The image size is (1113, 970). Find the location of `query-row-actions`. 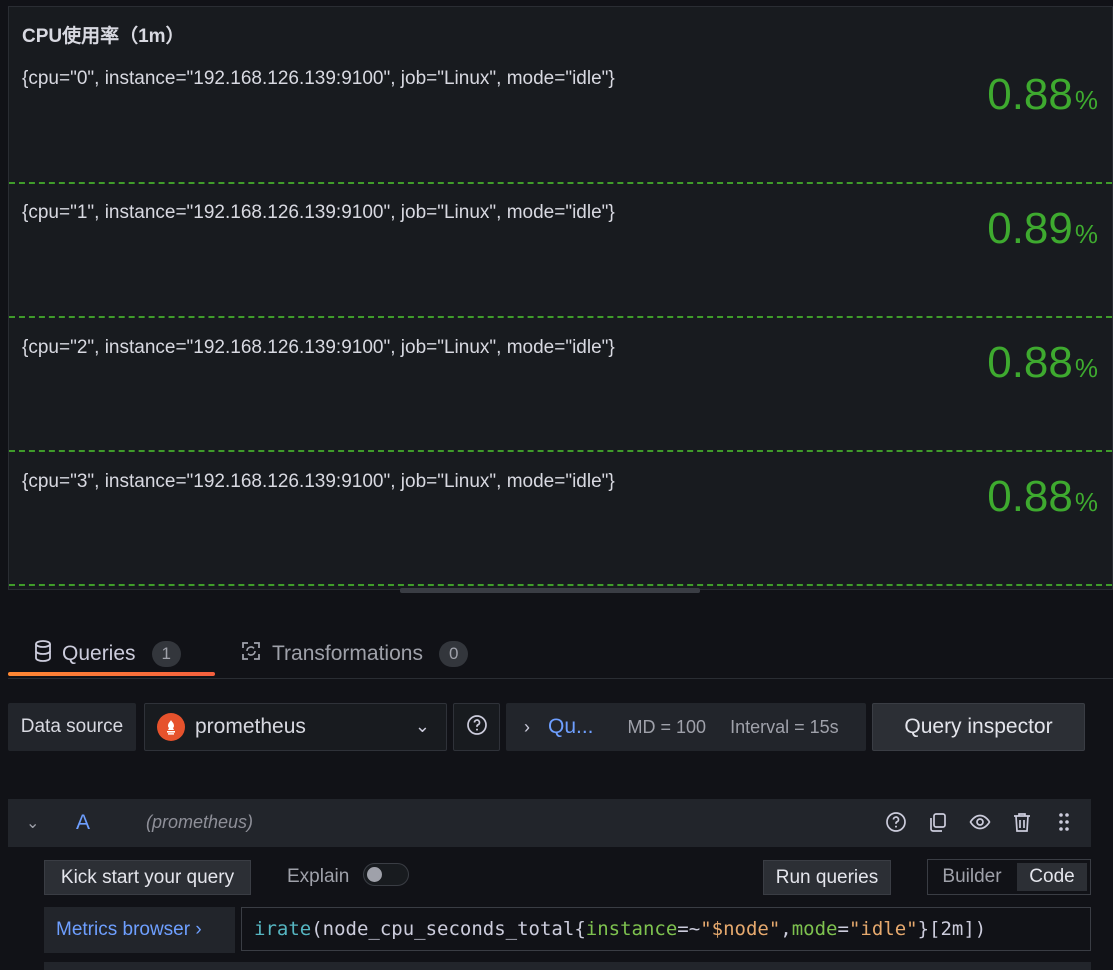

query-row-actions is located at coordinates (980, 822).